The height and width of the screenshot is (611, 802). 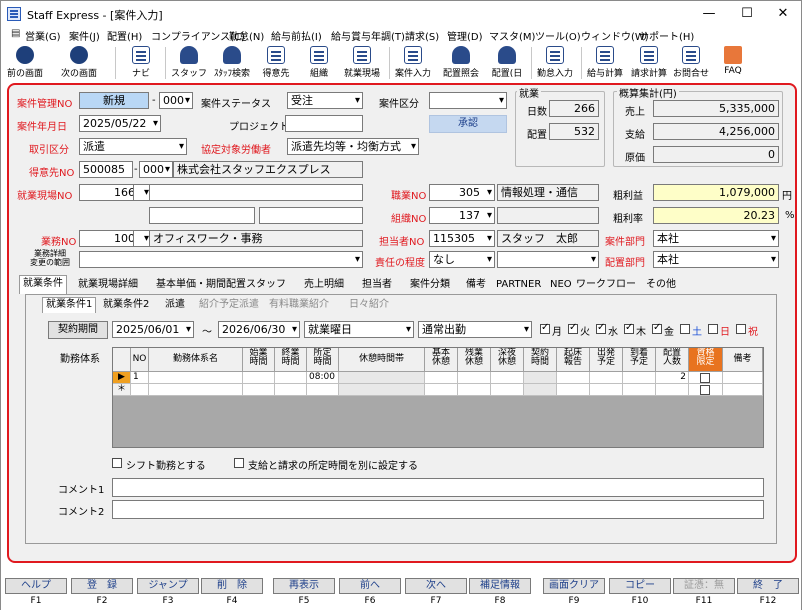 I want to click on bumon-select: 本社, so click(x=716, y=238).